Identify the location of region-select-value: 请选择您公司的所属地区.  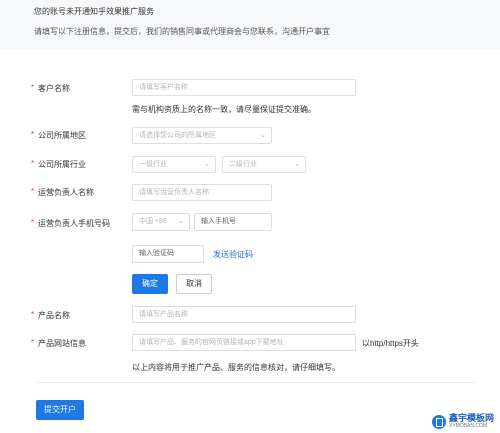
(177, 135).